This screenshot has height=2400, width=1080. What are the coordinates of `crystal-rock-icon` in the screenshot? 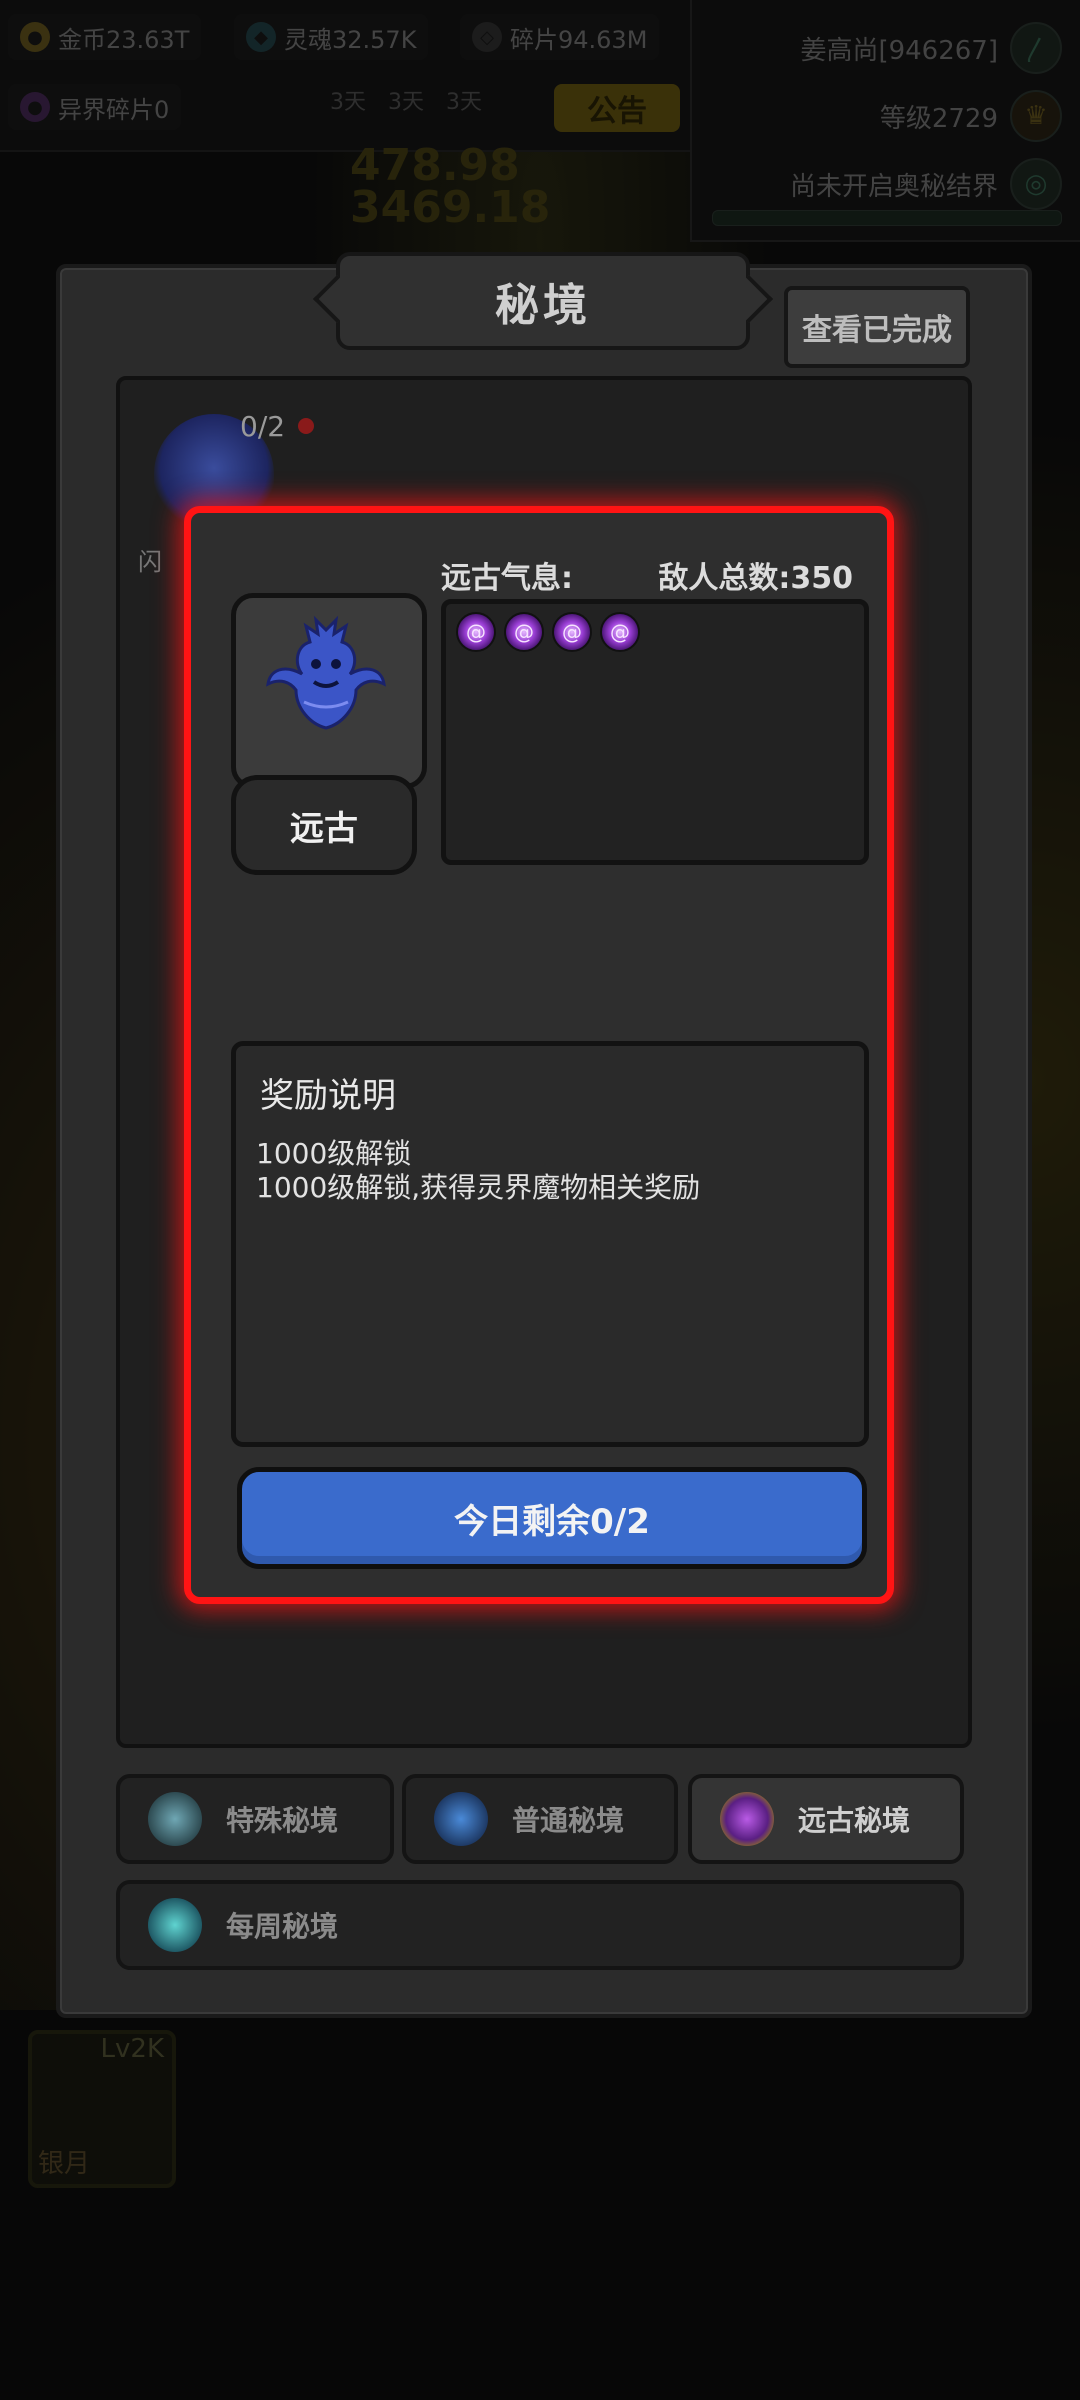 It's located at (175, 1819).